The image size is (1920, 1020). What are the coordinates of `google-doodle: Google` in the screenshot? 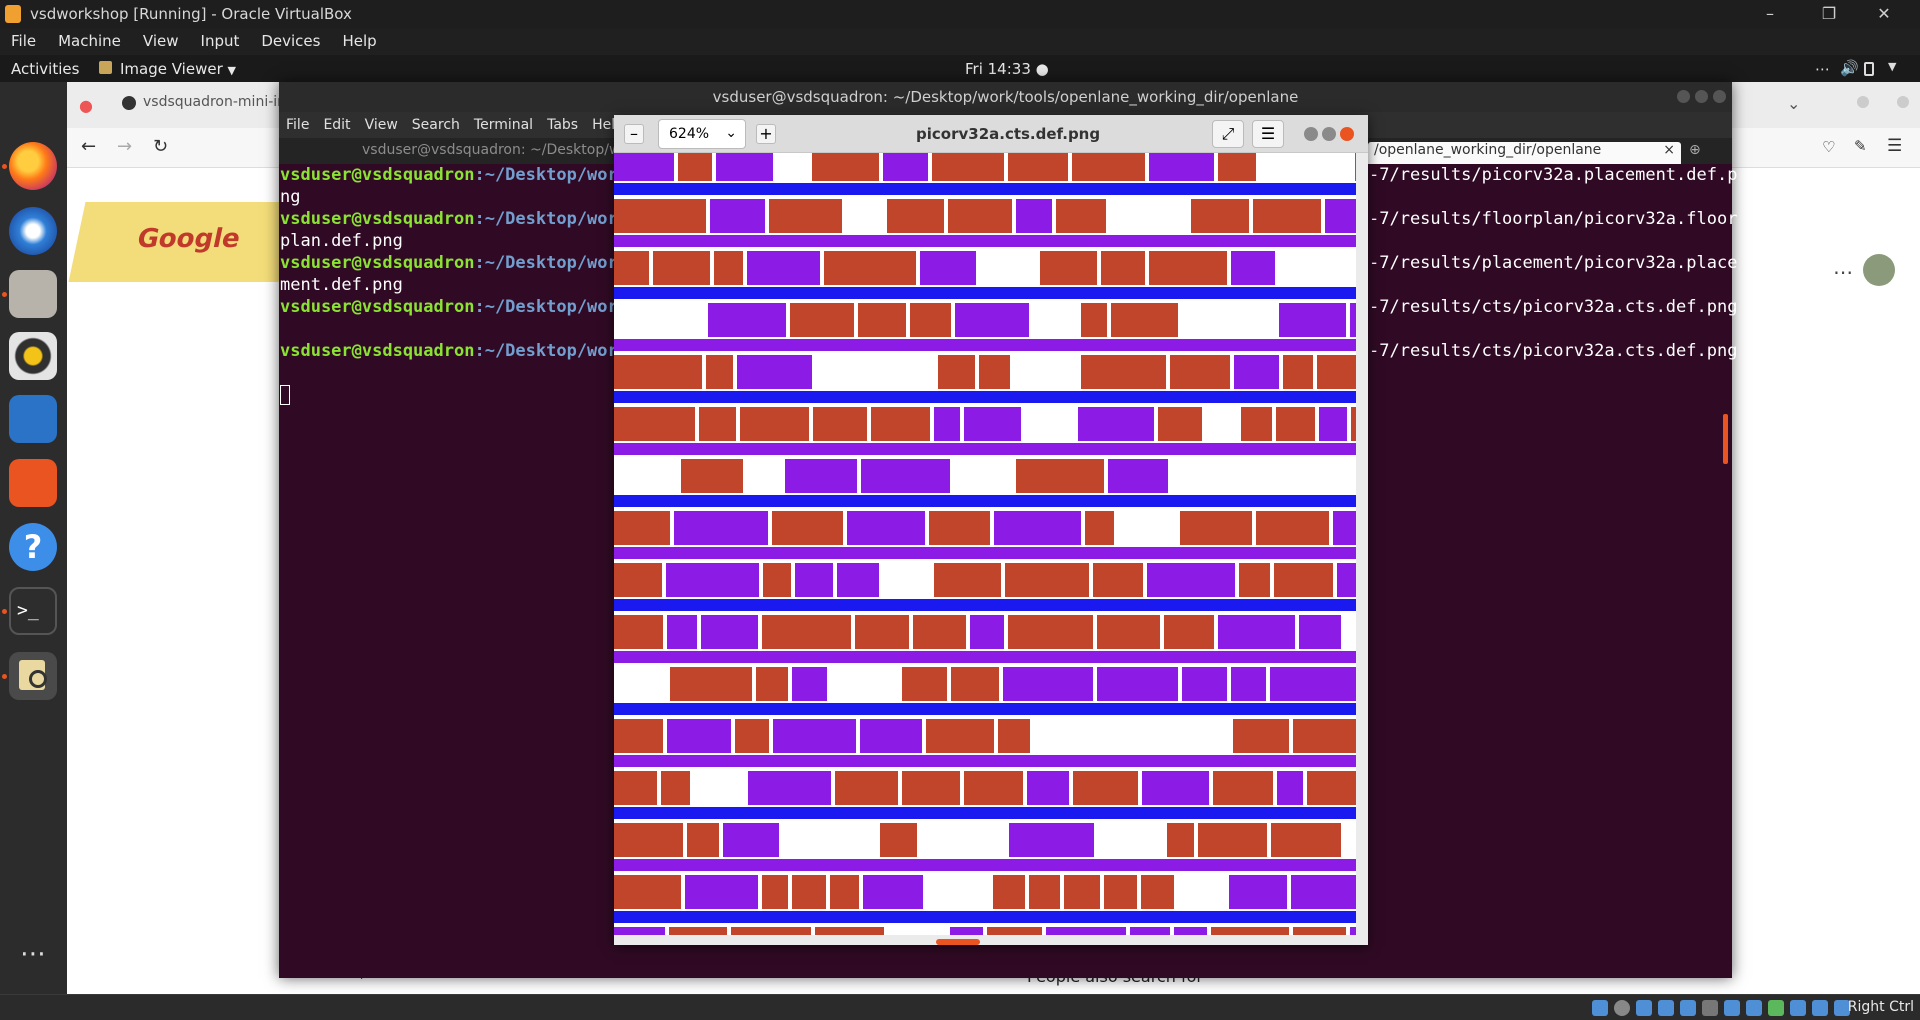 It's located at (182, 242).